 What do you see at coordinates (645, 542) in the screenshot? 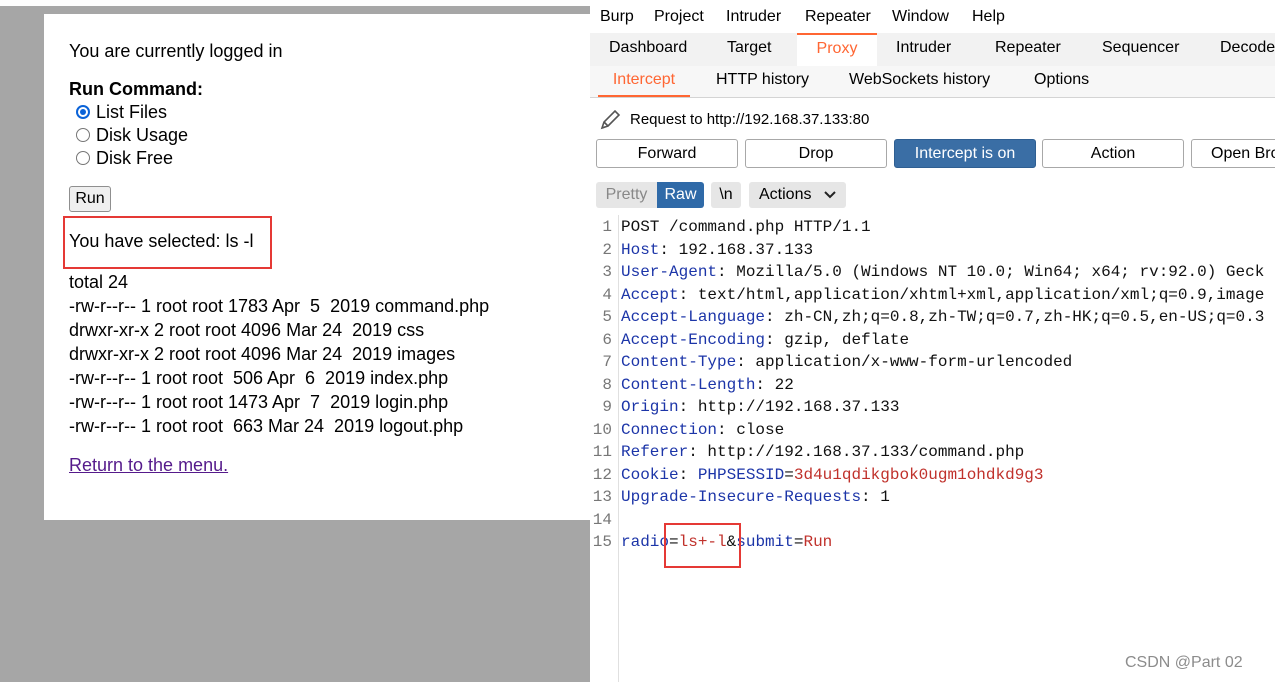
I see `body-token: radio` at bounding box center [645, 542].